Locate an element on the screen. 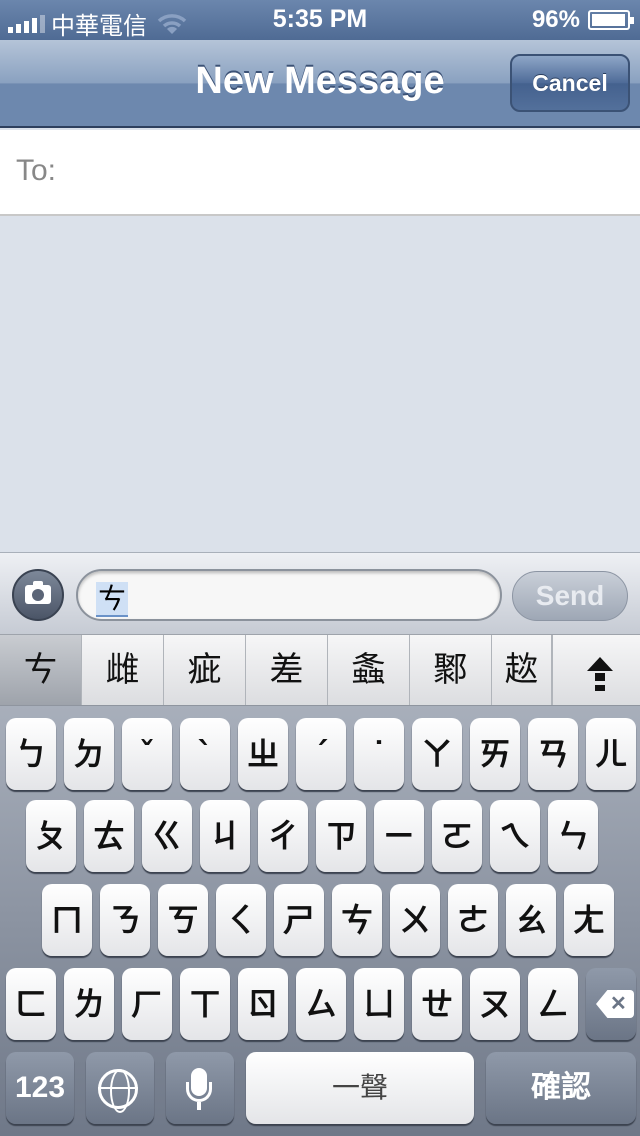  key: ㄆ is located at coordinates (51, 836).